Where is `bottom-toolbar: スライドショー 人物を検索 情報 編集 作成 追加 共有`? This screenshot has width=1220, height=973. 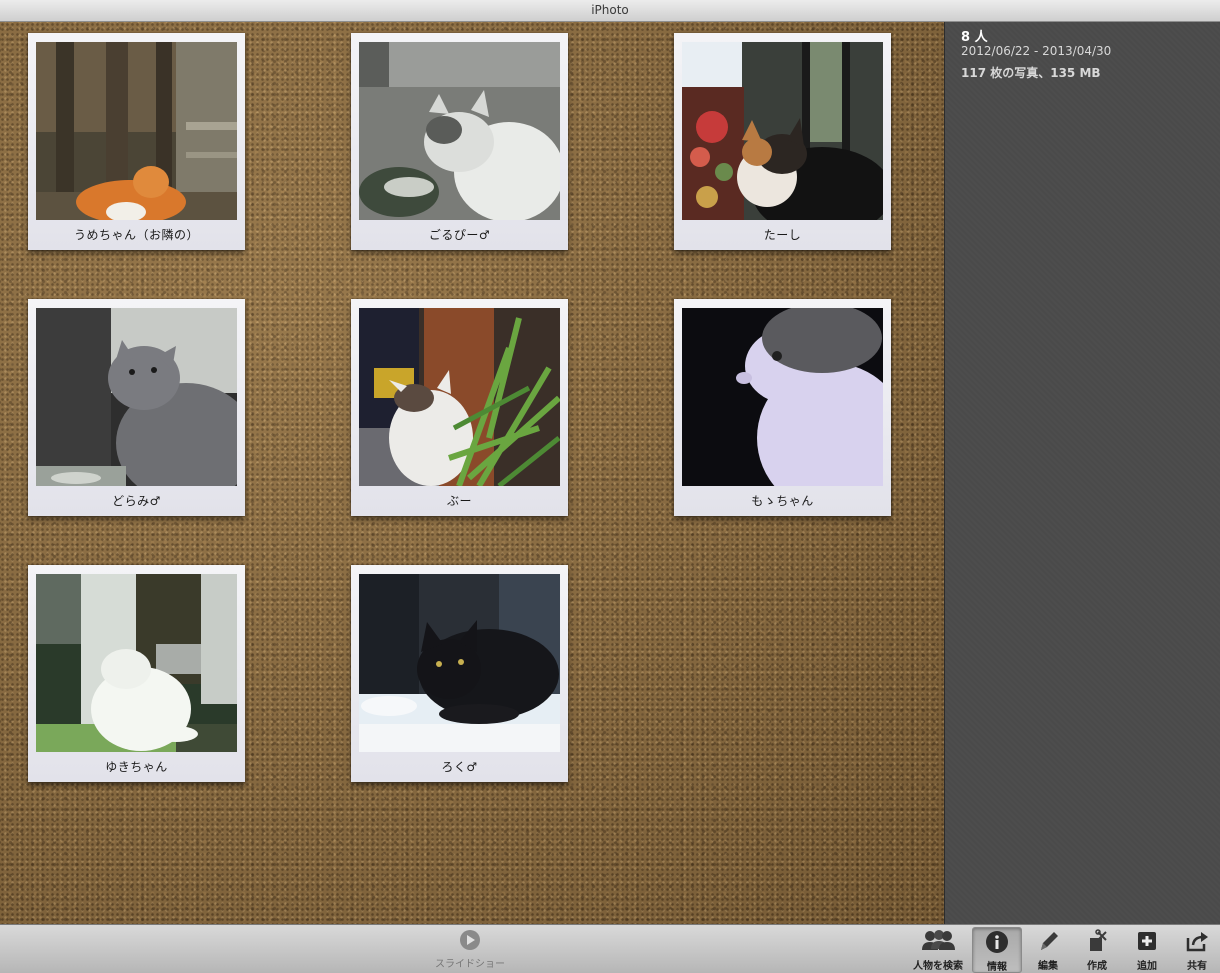 bottom-toolbar: スライドショー 人物を検索 情報 編集 作成 追加 共有 is located at coordinates (610, 948).